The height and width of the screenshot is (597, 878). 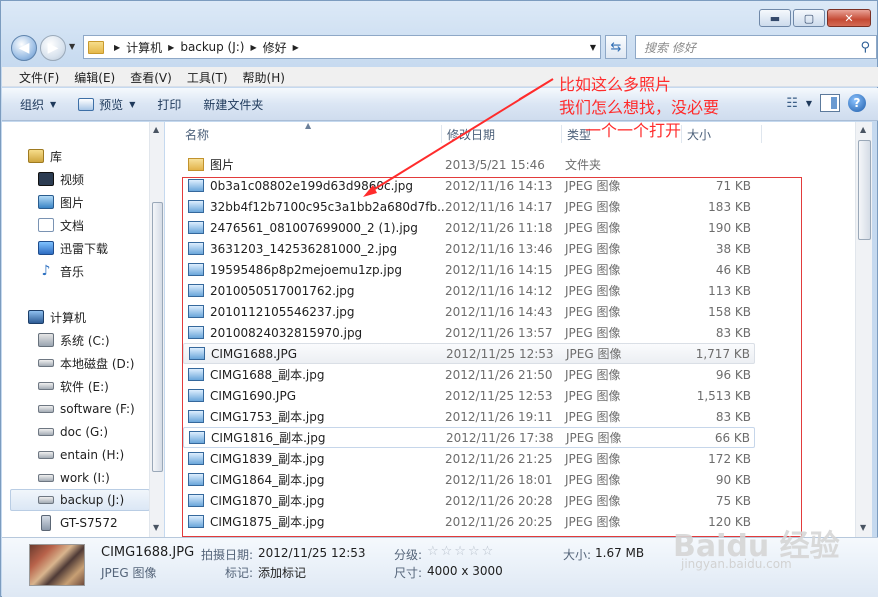 What do you see at coordinates (196, 164) in the screenshot?
I see `folder-icon` at bounding box center [196, 164].